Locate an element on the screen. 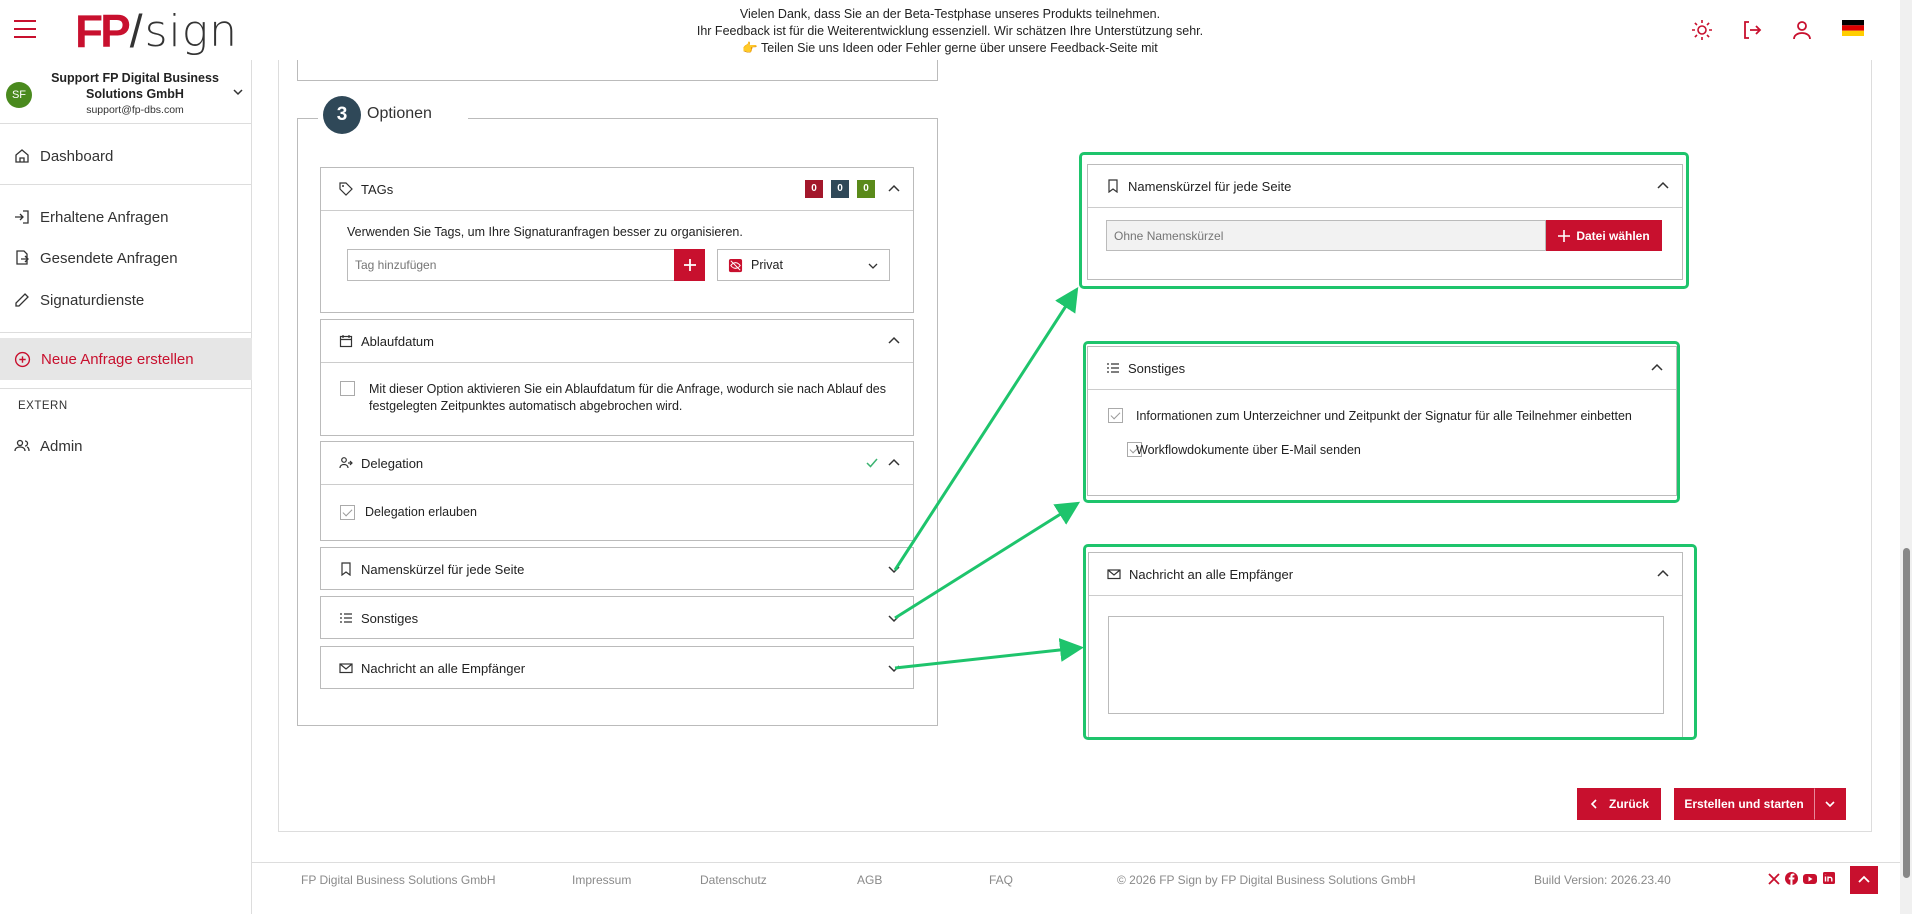 This screenshot has height=914, width=1912. x-icon is located at coordinates (1774, 879).